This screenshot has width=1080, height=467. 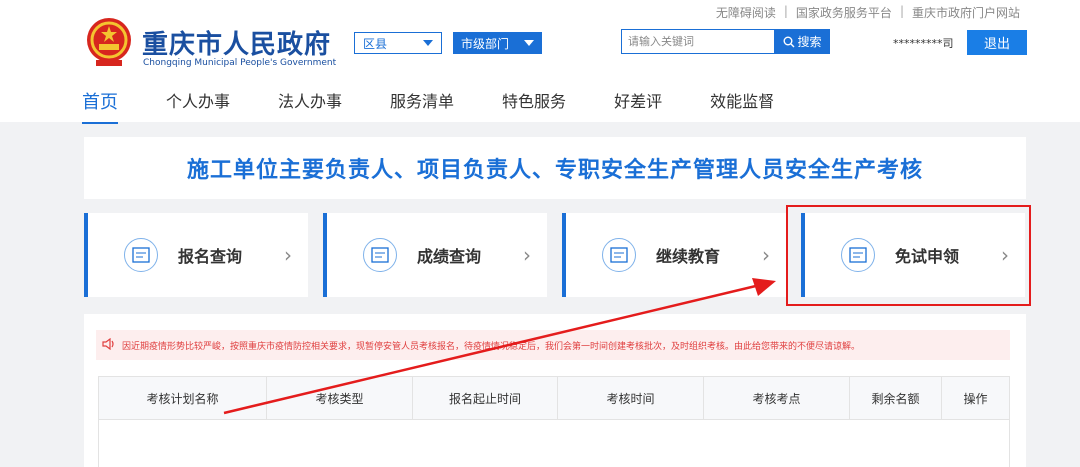 I want to click on card-label: 继续教育, so click(x=688, y=256).